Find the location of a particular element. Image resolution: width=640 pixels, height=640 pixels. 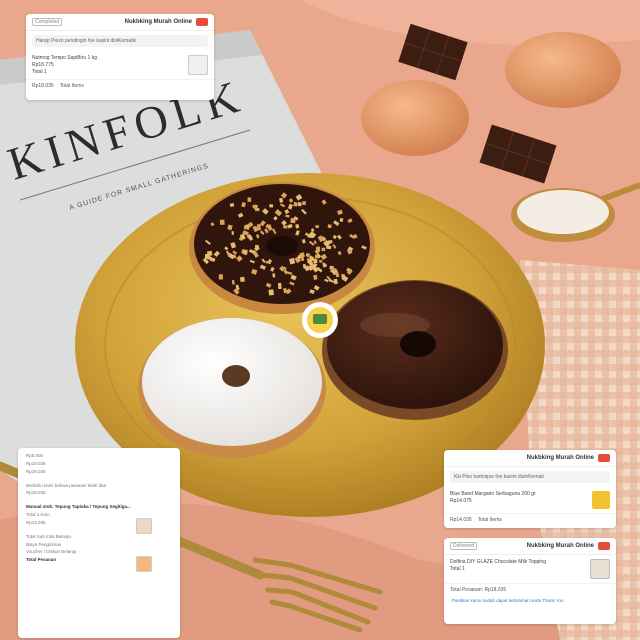

product-price: Rp18.775 is located at coordinates (43, 64).